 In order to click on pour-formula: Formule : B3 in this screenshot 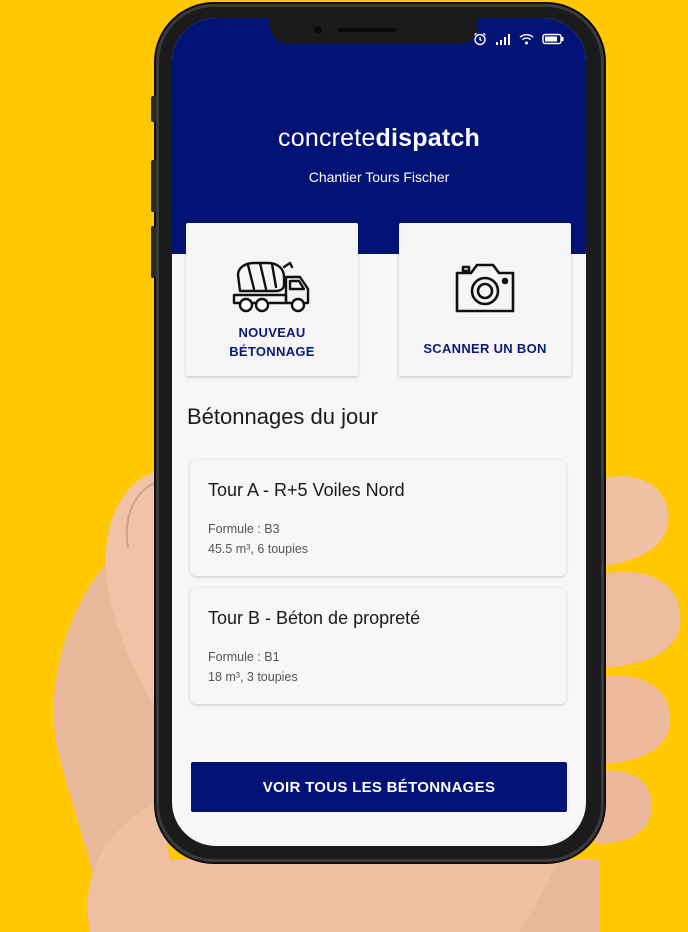, I will do `click(244, 529)`.